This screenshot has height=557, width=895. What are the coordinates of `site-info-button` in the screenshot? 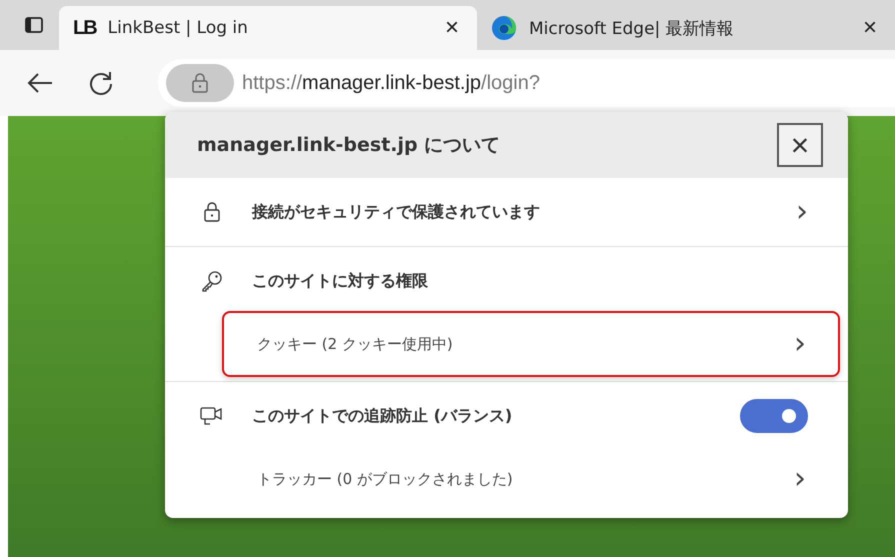 It's located at (200, 83).